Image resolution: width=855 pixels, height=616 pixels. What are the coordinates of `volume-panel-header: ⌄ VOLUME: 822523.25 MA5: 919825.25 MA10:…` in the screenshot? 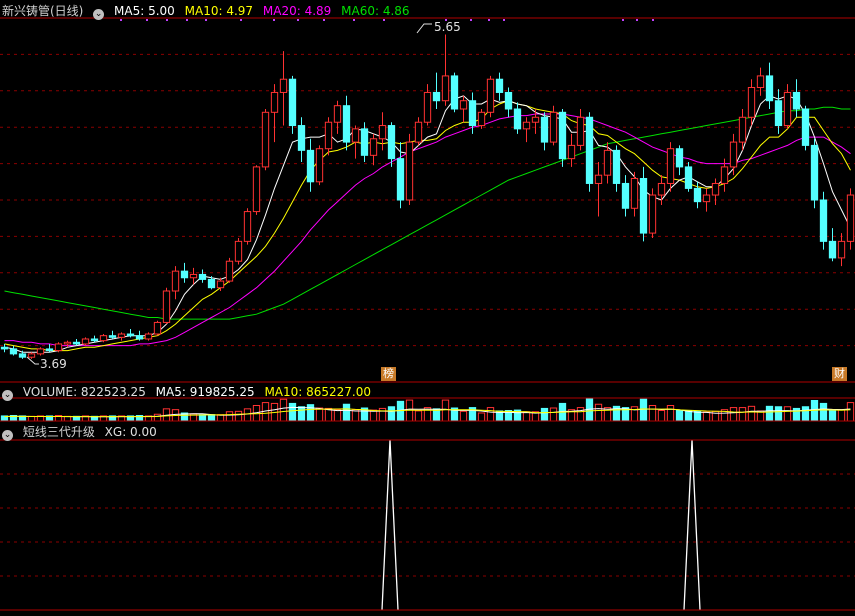 It's located at (189, 392).